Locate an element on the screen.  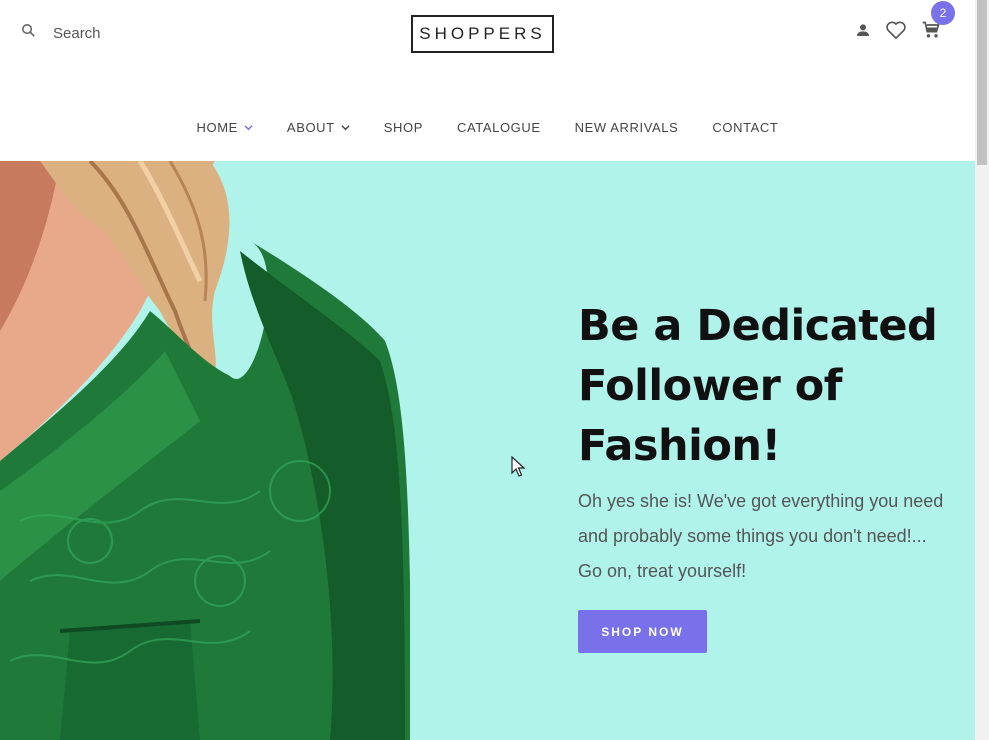
nav-item-label: ABOUT is located at coordinates (310, 127).